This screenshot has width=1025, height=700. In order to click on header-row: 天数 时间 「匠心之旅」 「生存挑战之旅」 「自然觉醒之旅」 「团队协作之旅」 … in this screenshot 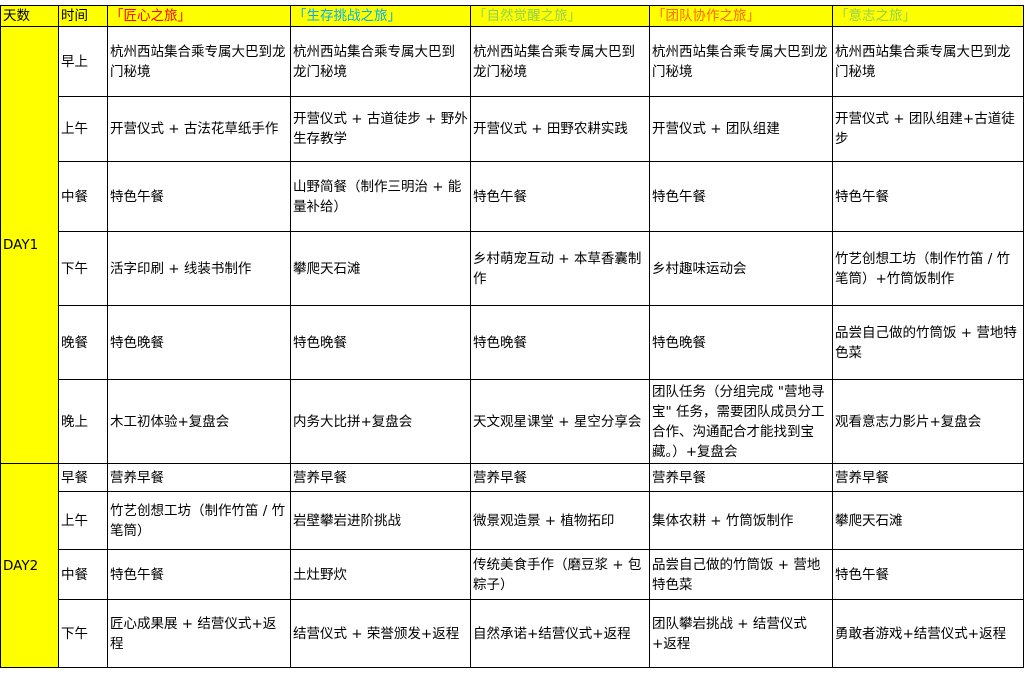, I will do `click(512, 16)`.